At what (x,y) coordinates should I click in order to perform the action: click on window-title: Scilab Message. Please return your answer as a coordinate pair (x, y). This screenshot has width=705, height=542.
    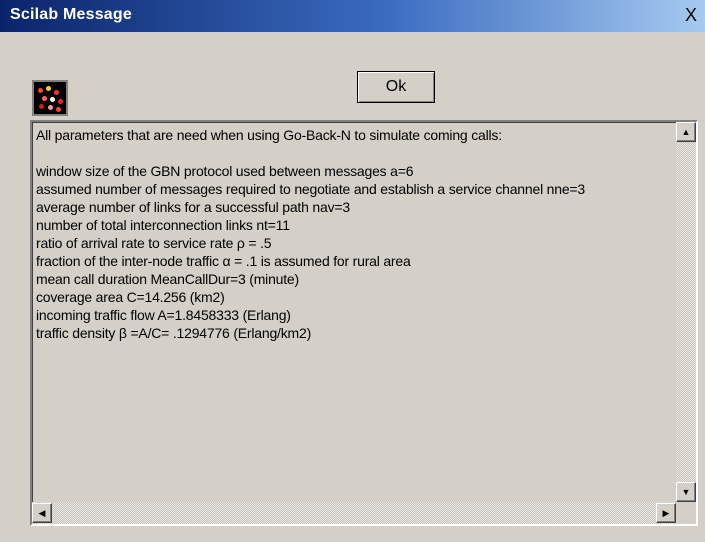
    Looking at the image, I should click on (71, 14).